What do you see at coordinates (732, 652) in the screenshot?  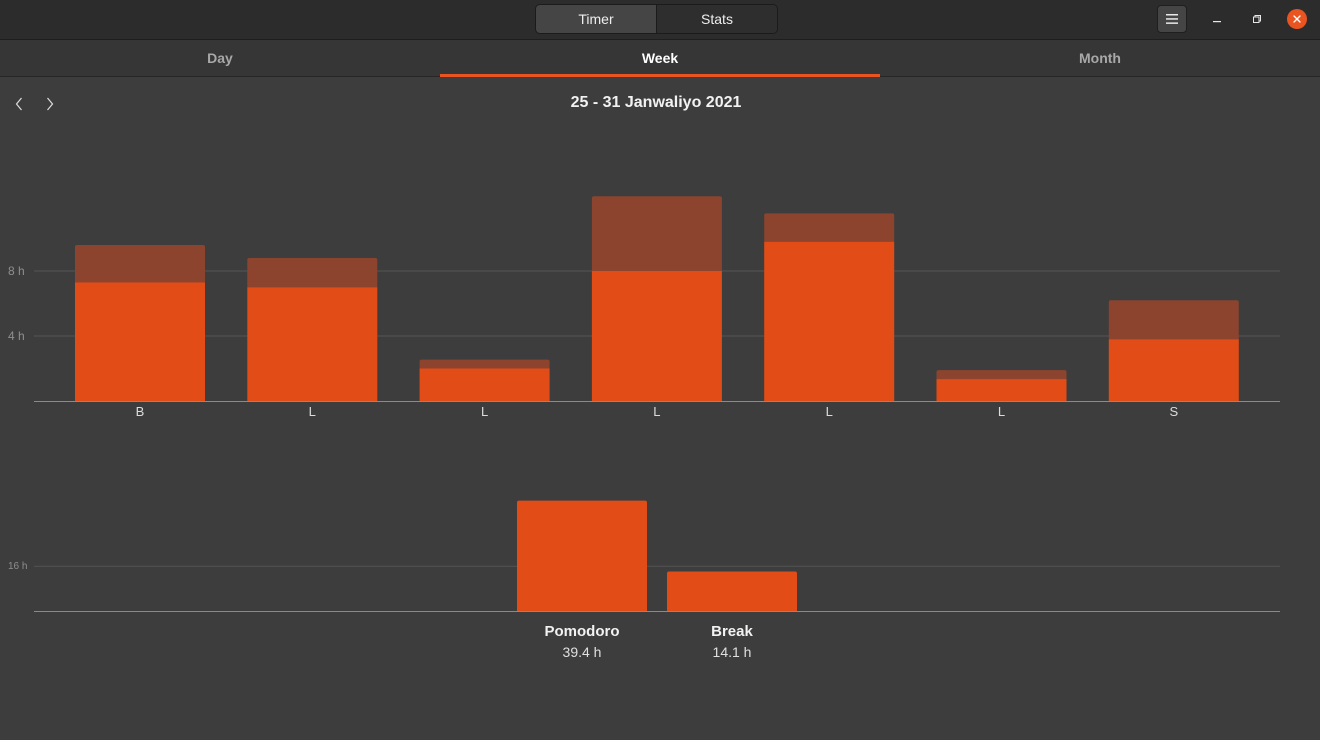 I see `break-summary-value: 14.1 h` at bounding box center [732, 652].